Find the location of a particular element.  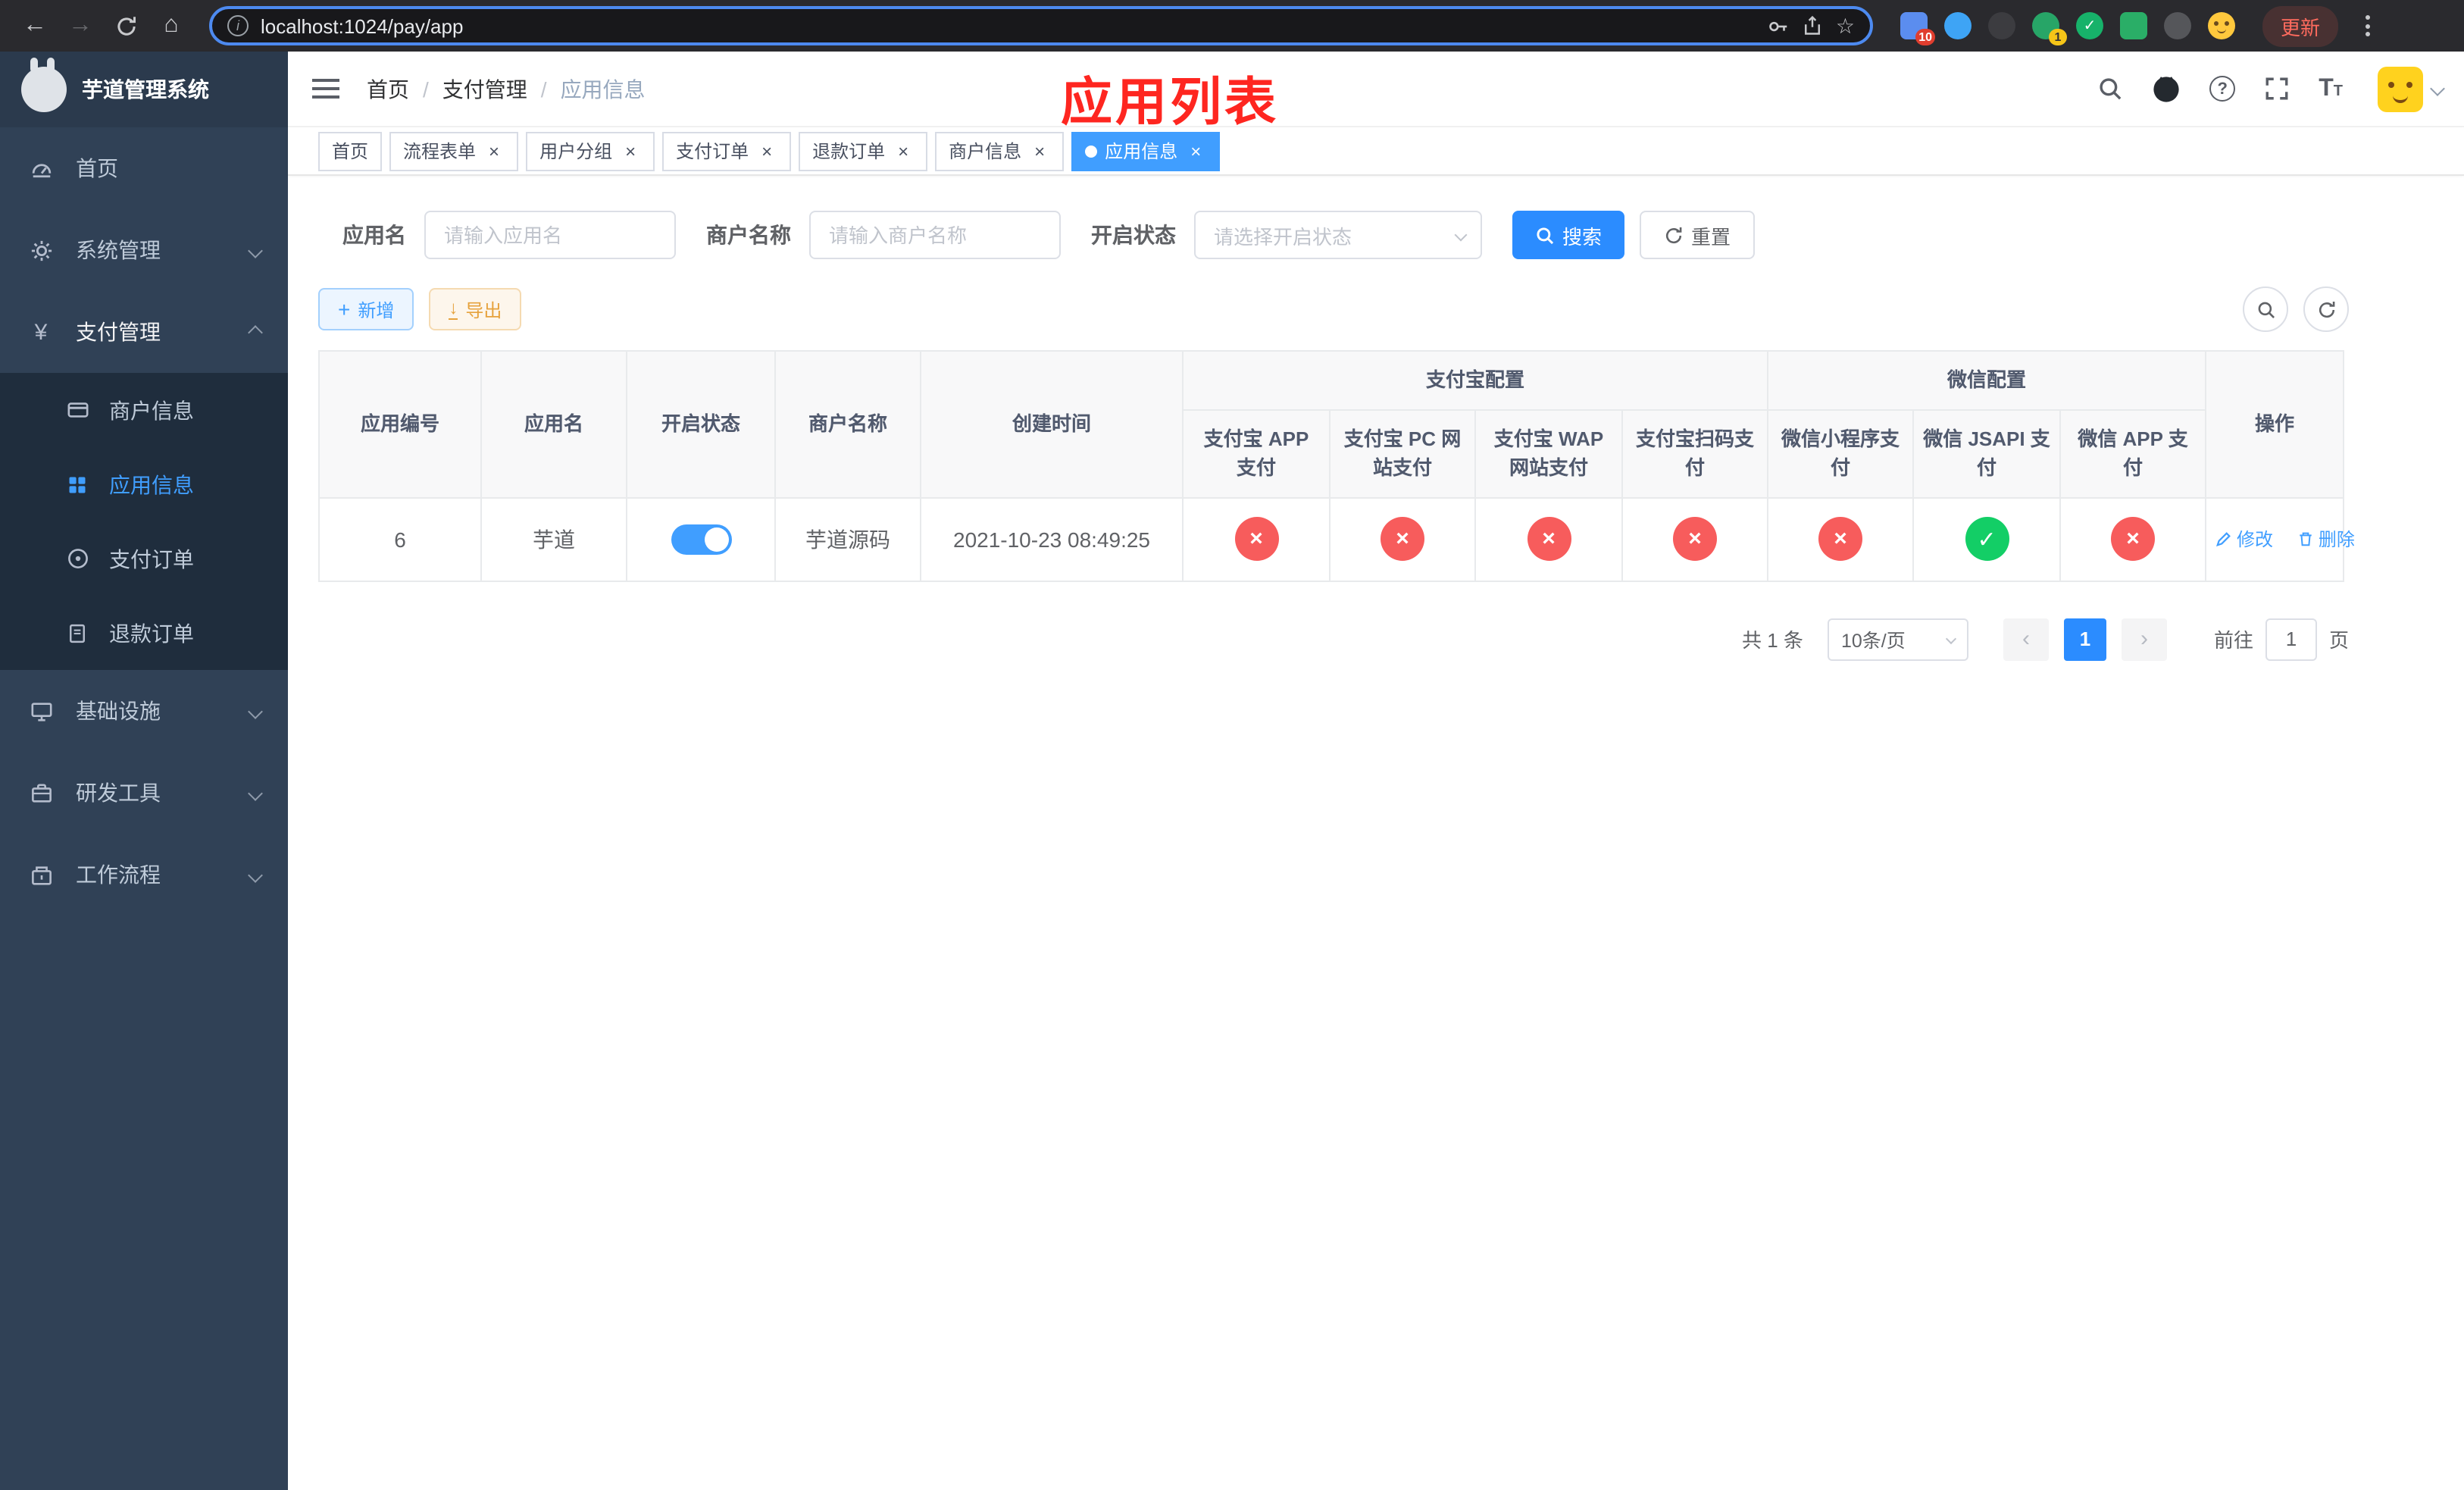

goto-unit-label: 页 is located at coordinates (2338, 640).